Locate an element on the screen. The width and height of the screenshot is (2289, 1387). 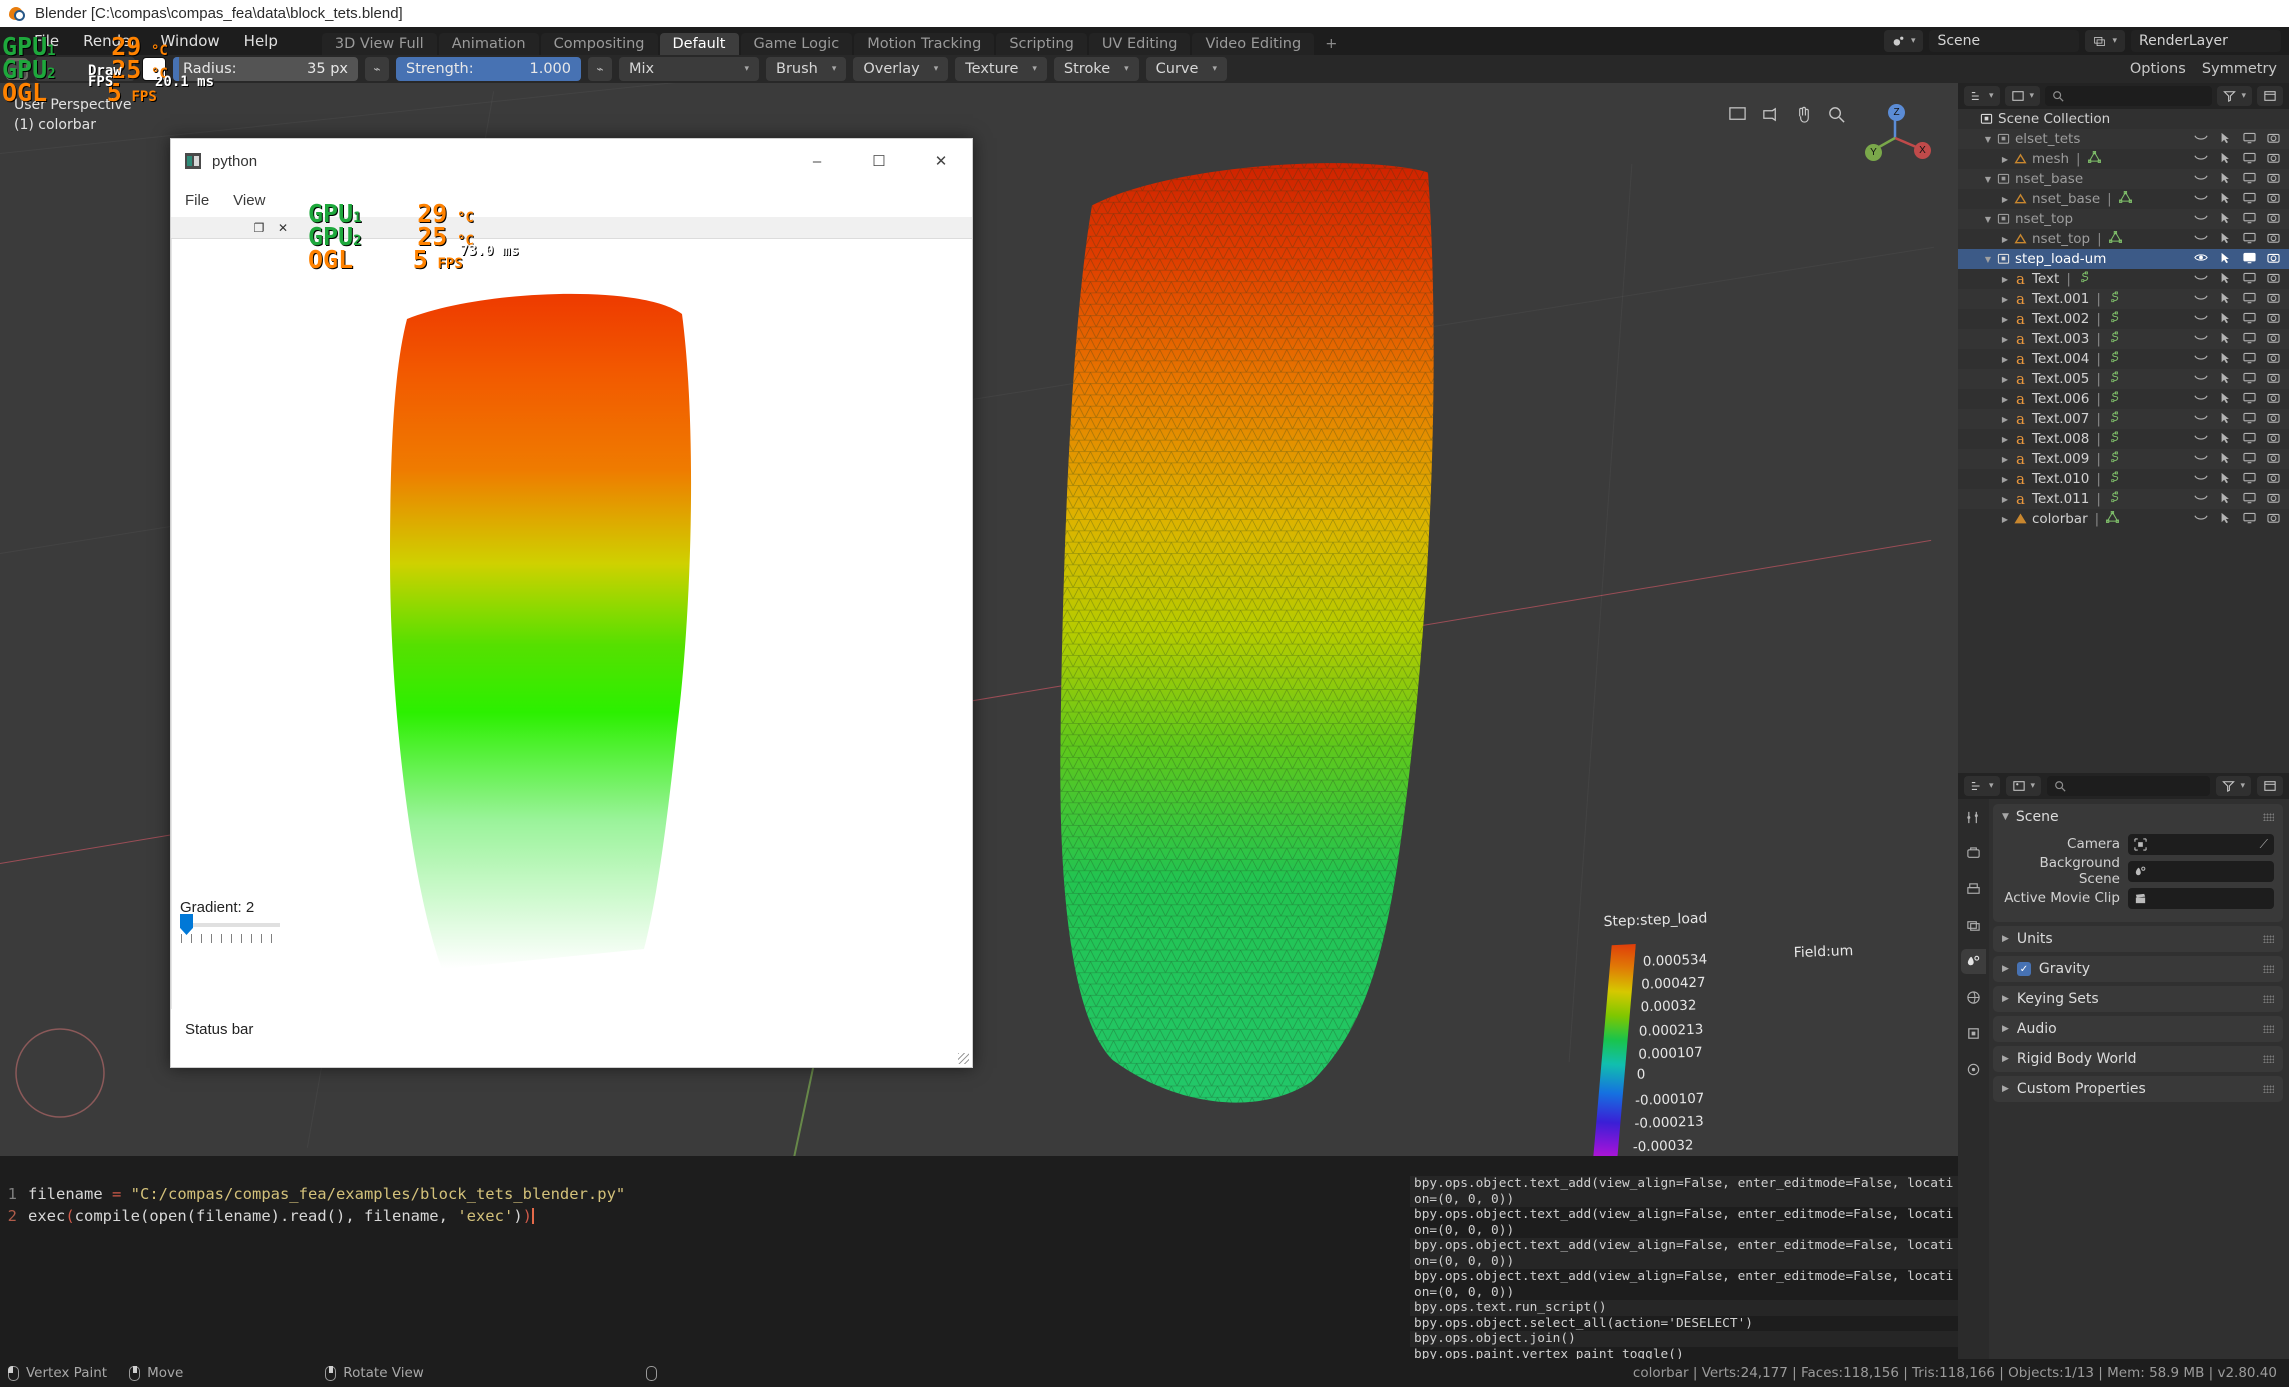
panel-units: ▶ Units is located at coordinates (2138, 939).